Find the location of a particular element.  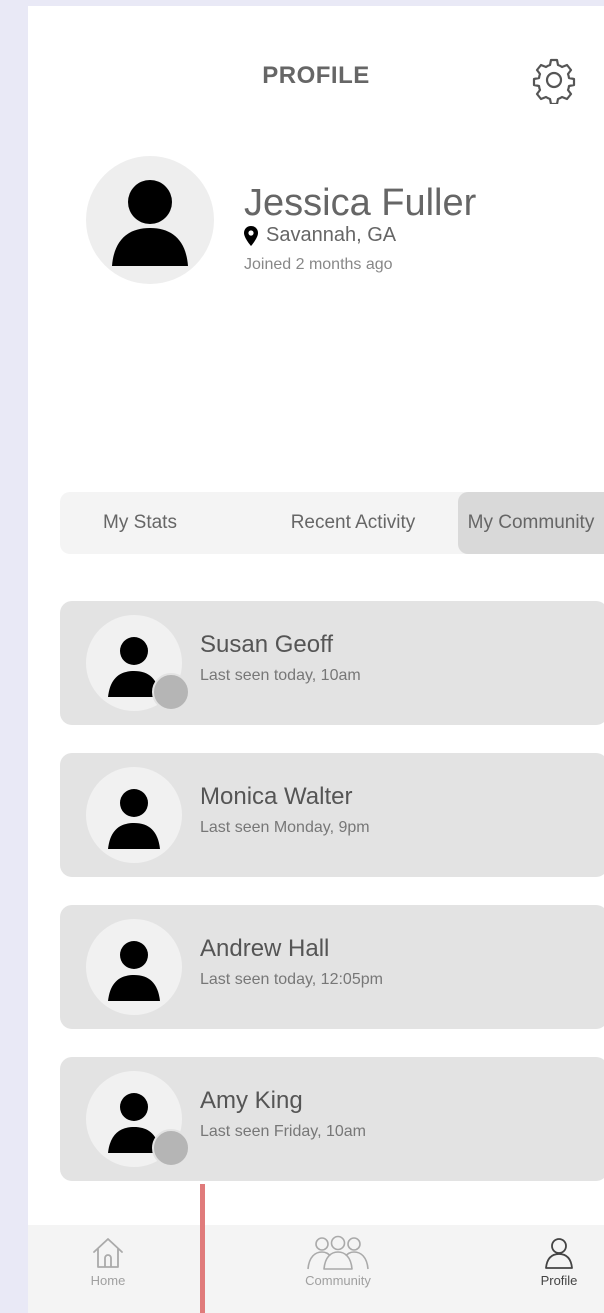

member-name: Monica Walter is located at coordinates (276, 796).